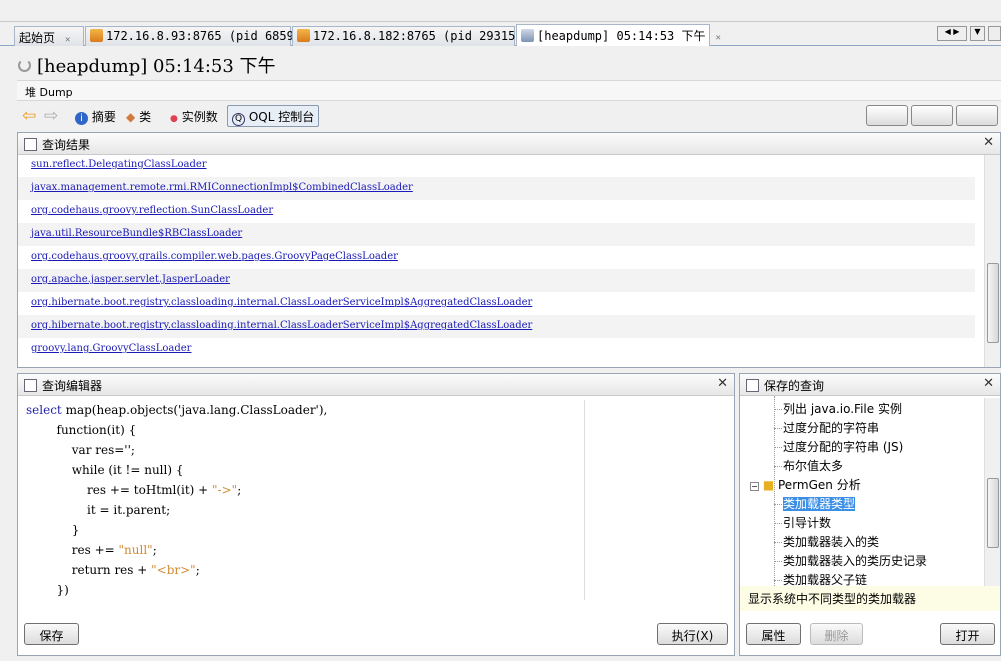  I want to click on classloader-link: groovy.lang.GroovyClassLoader, so click(111, 348).